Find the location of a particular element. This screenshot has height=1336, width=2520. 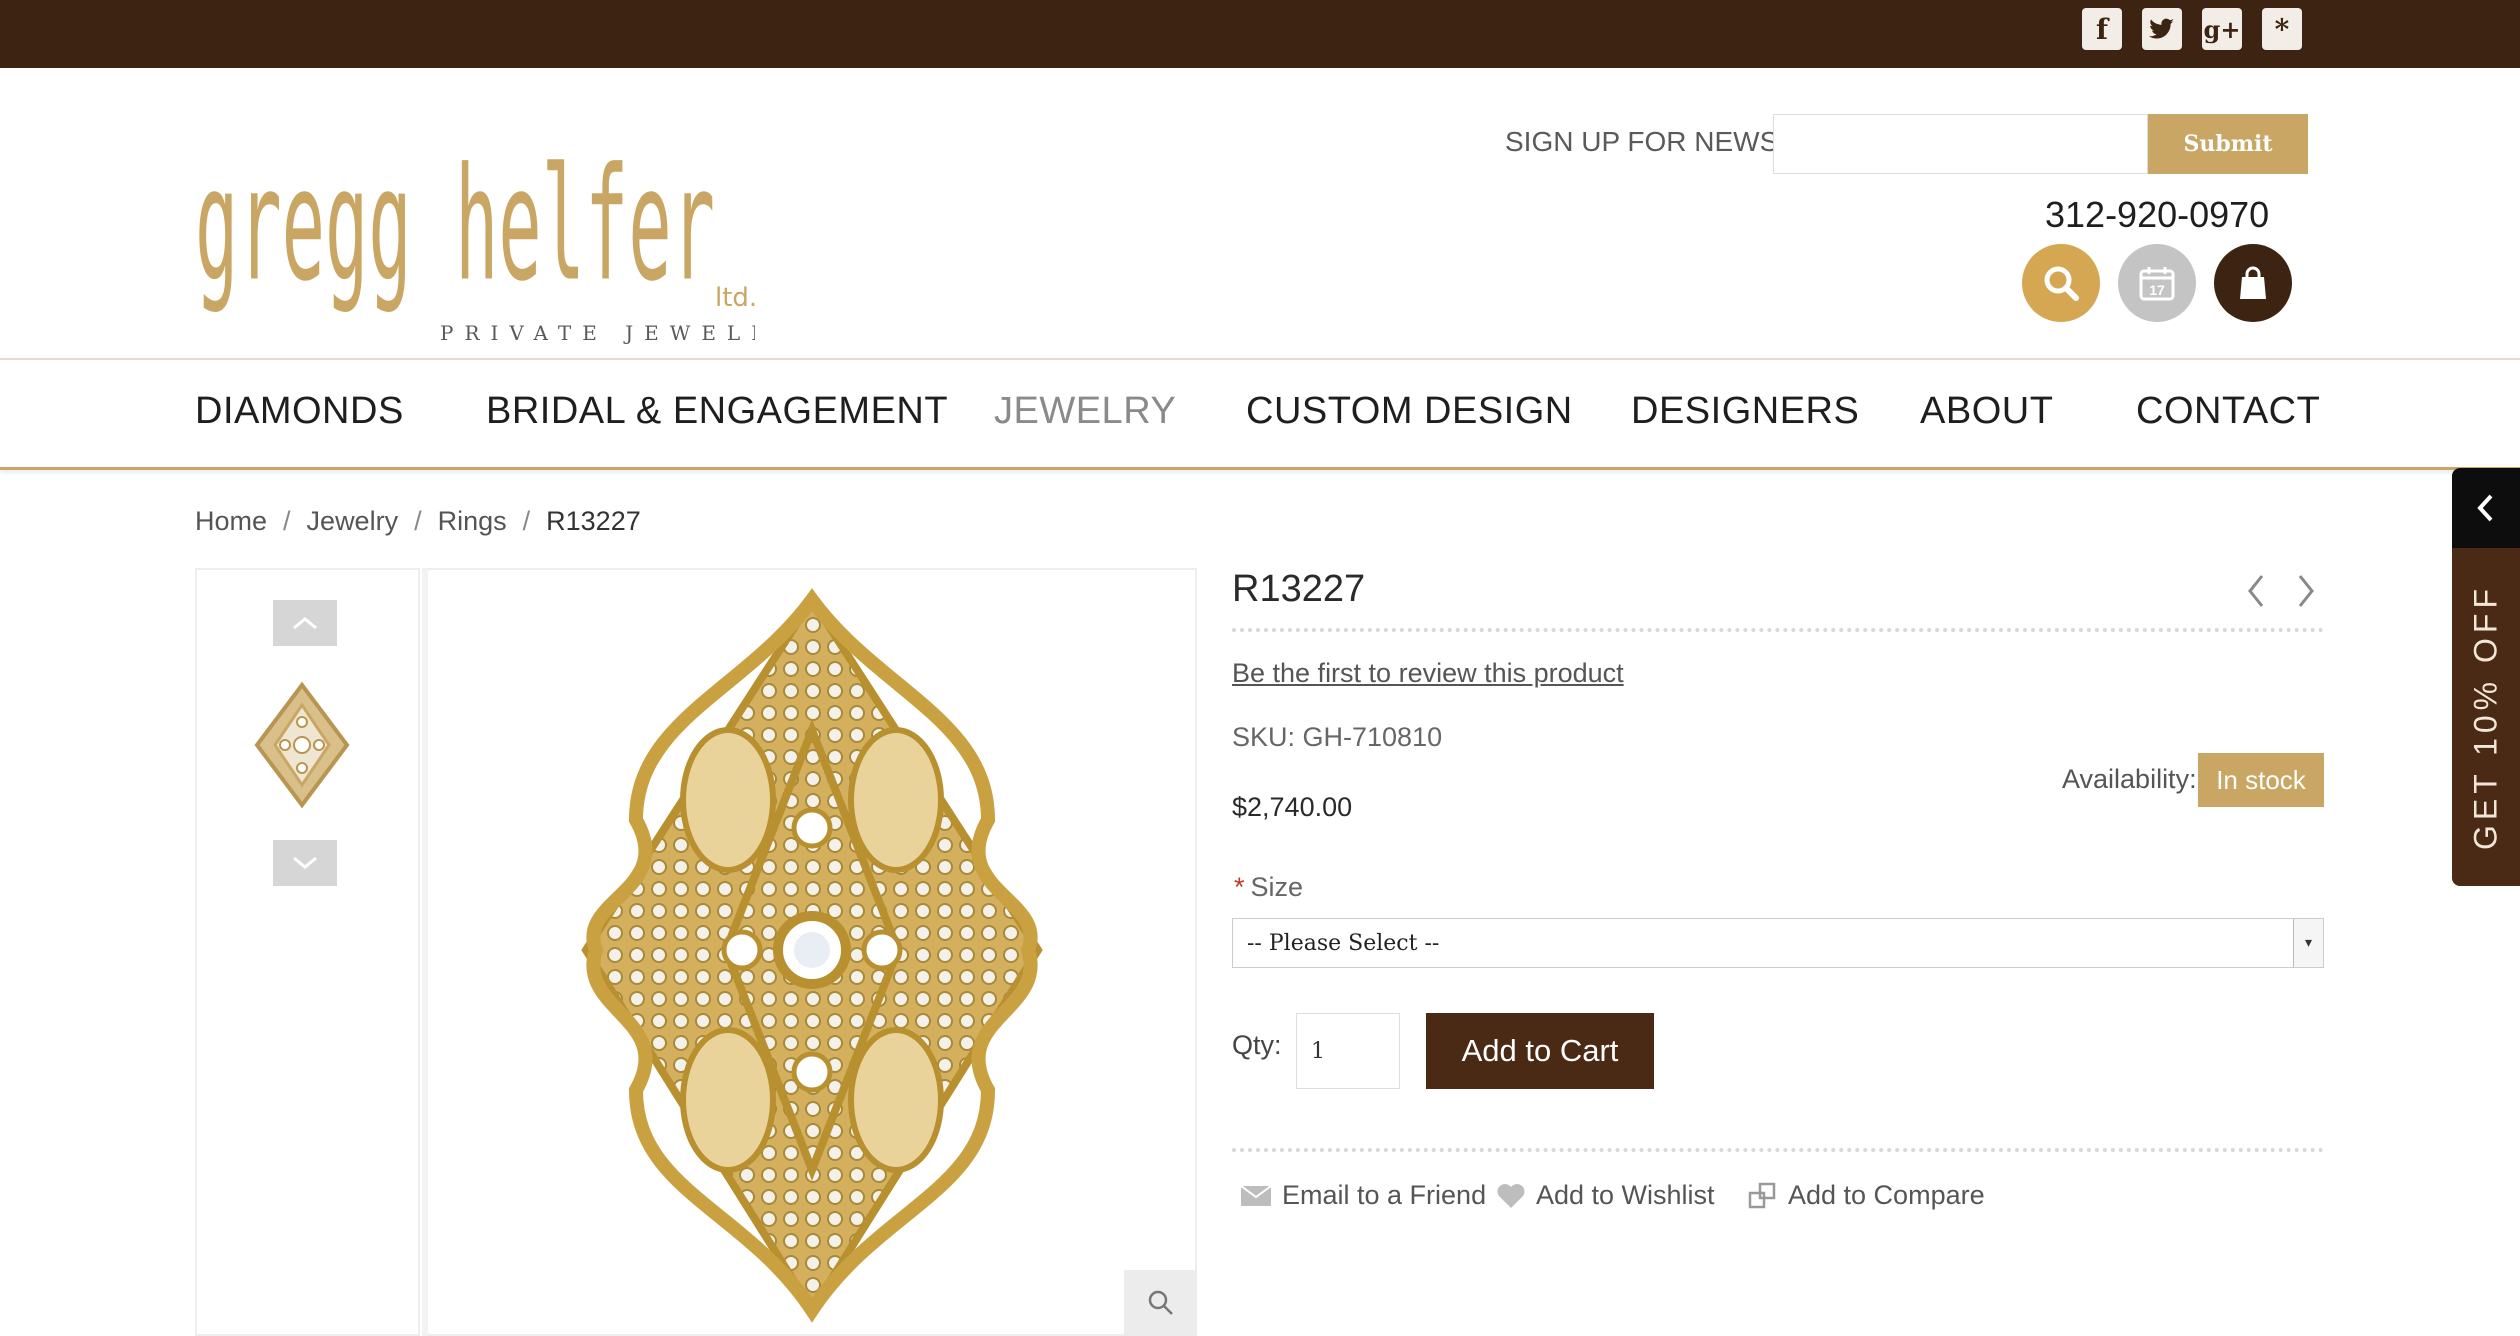

stock-status-badge: In stock is located at coordinates (2261, 780).